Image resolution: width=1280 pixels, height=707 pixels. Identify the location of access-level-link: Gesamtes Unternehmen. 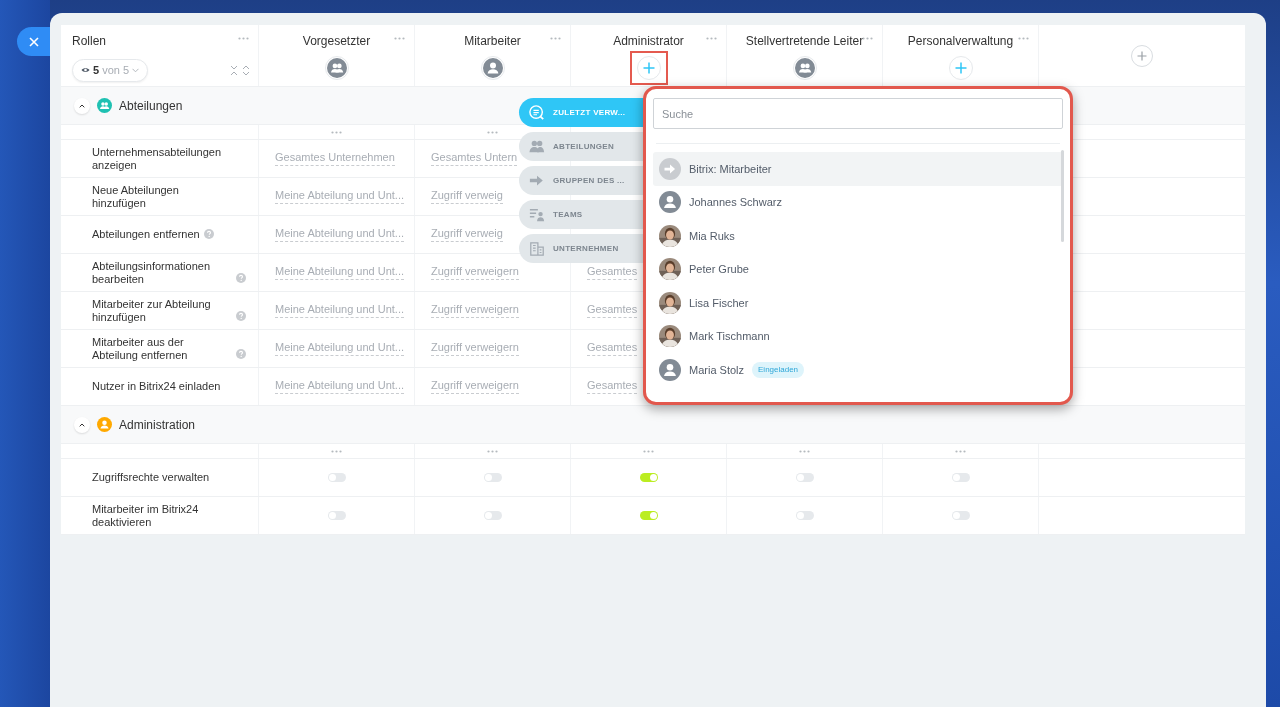
(335, 158).